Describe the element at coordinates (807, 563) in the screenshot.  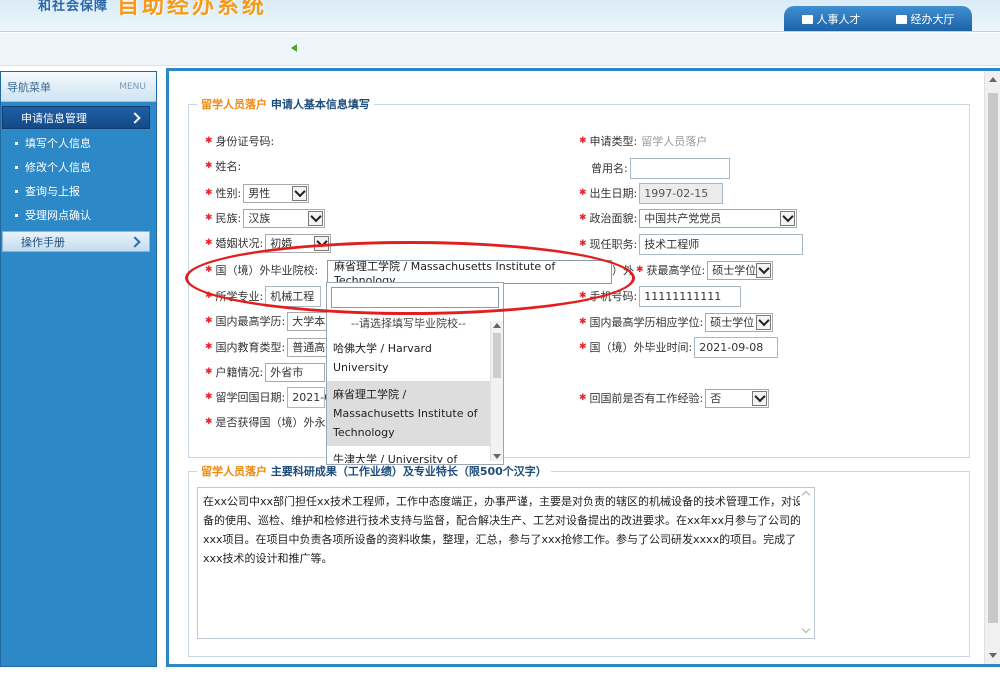
I see `textarea-scrollbar` at that location.